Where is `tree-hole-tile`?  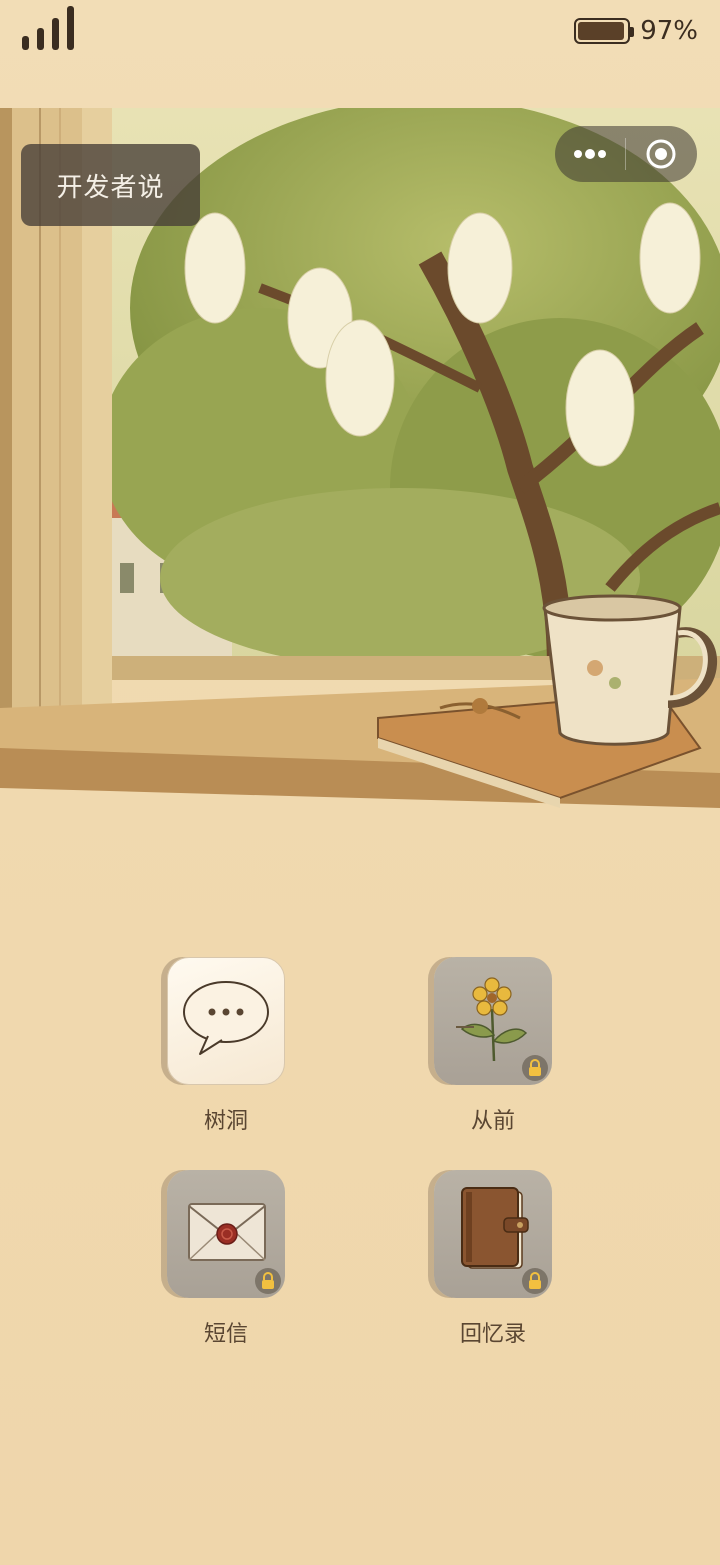
tree-hole-tile is located at coordinates (226, 1021).